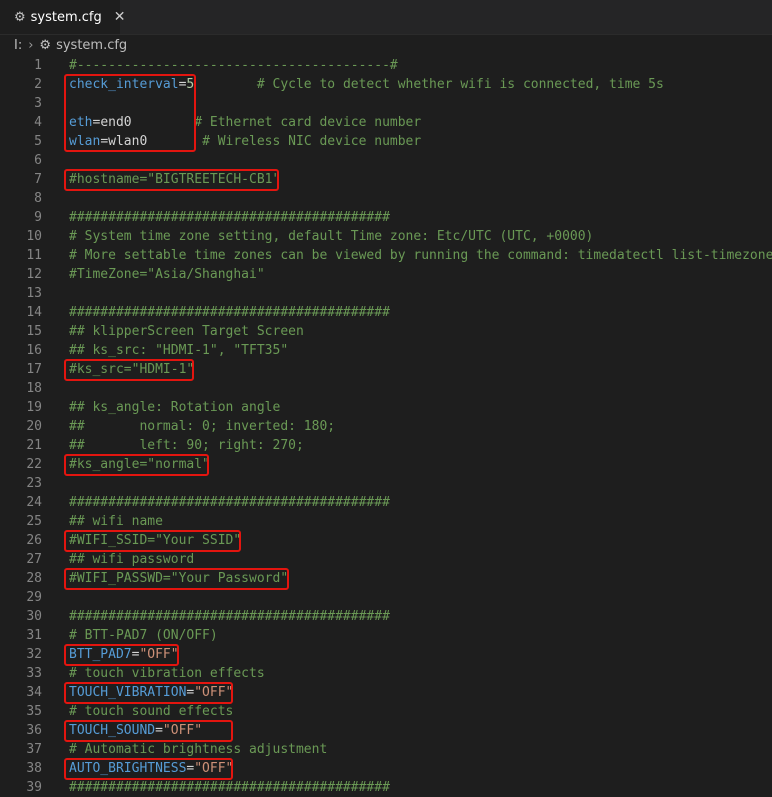  What do you see at coordinates (34, 255) in the screenshot?
I see `line-number: 11` at bounding box center [34, 255].